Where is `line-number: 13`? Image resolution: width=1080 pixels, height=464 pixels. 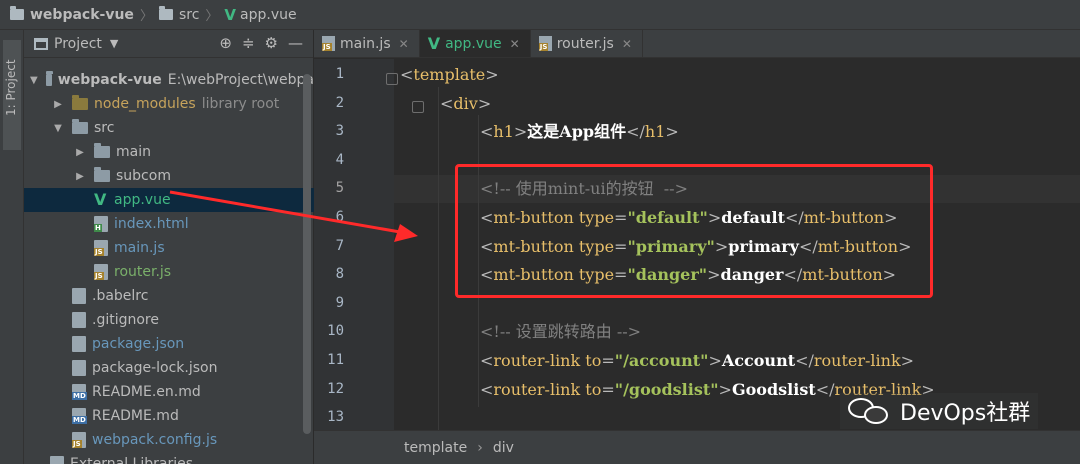
line-number: 13 is located at coordinates (335, 417).